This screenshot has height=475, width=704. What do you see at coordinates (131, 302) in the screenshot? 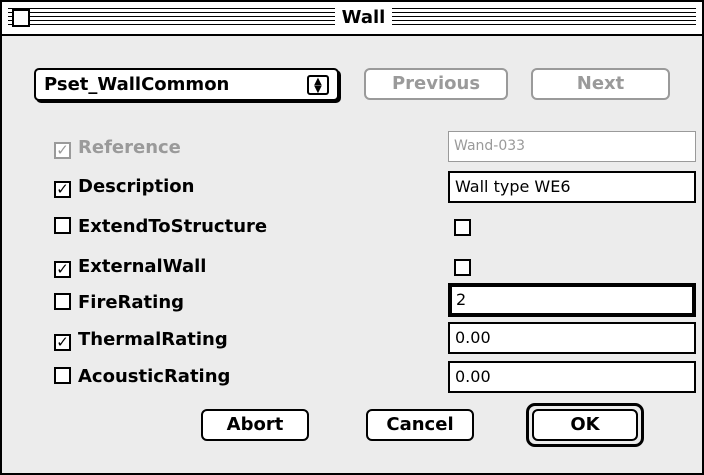
I see `property-label: FireRating` at bounding box center [131, 302].